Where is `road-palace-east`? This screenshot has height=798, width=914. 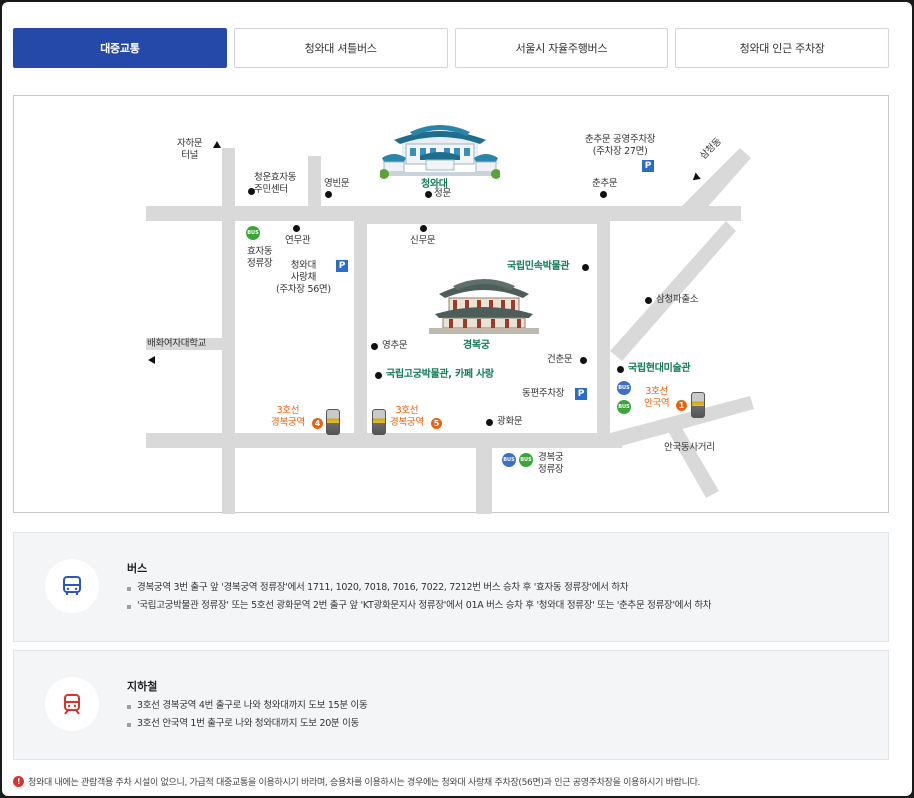
road-palace-east is located at coordinates (603, 331).